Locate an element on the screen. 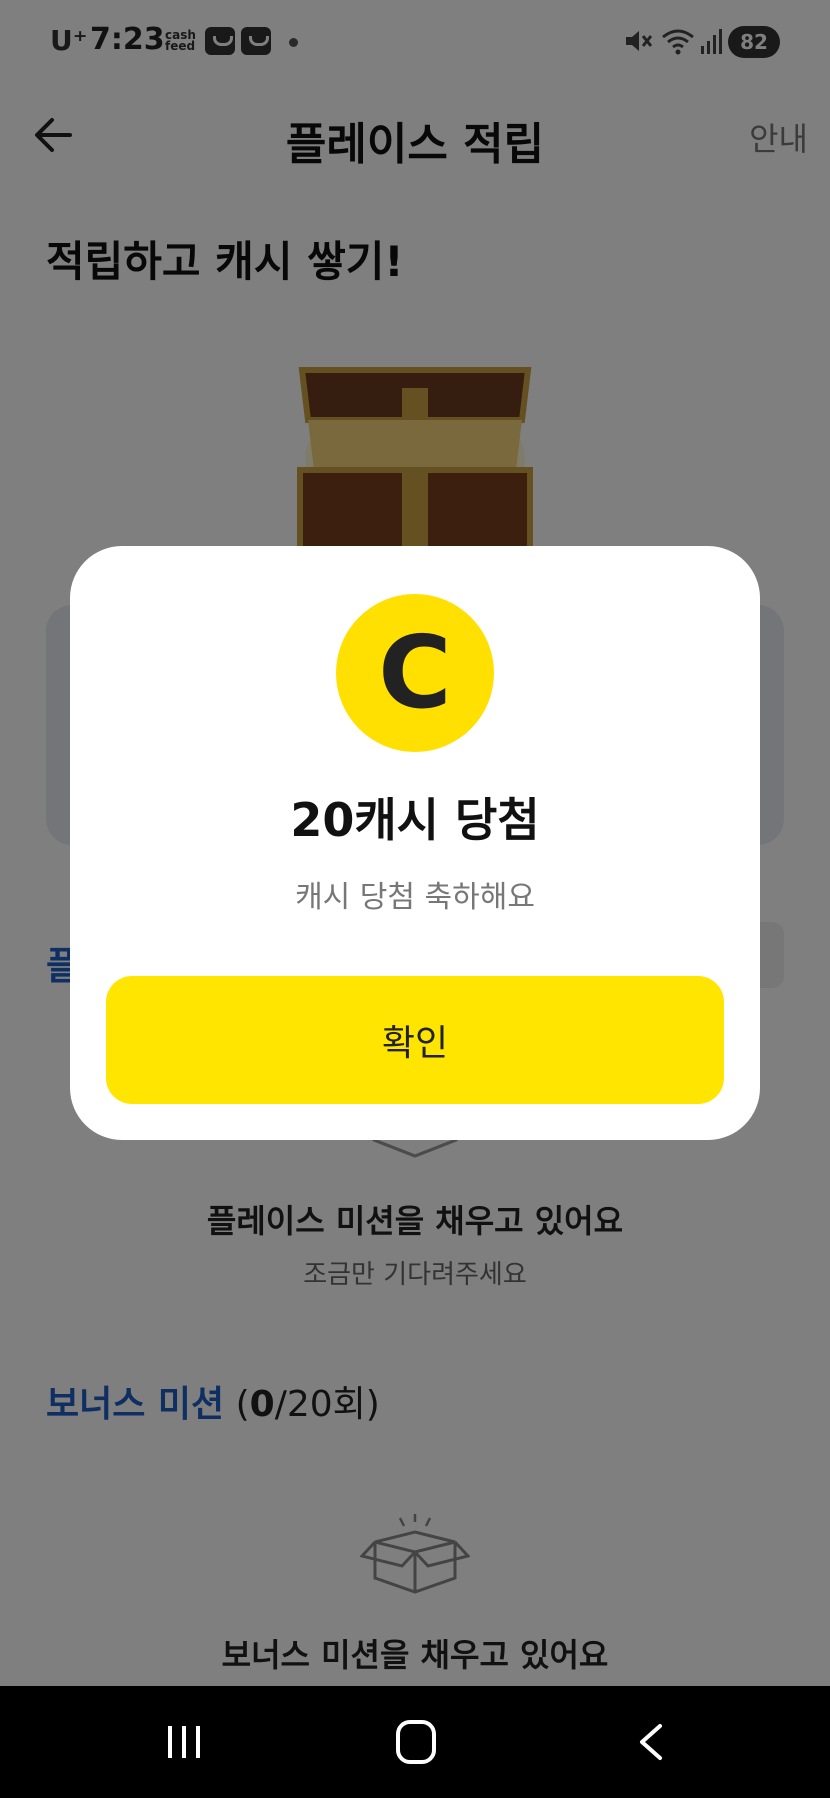 This screenshot has width=830, height=1798. coin-letter: C is located at coordinates (415, 672).